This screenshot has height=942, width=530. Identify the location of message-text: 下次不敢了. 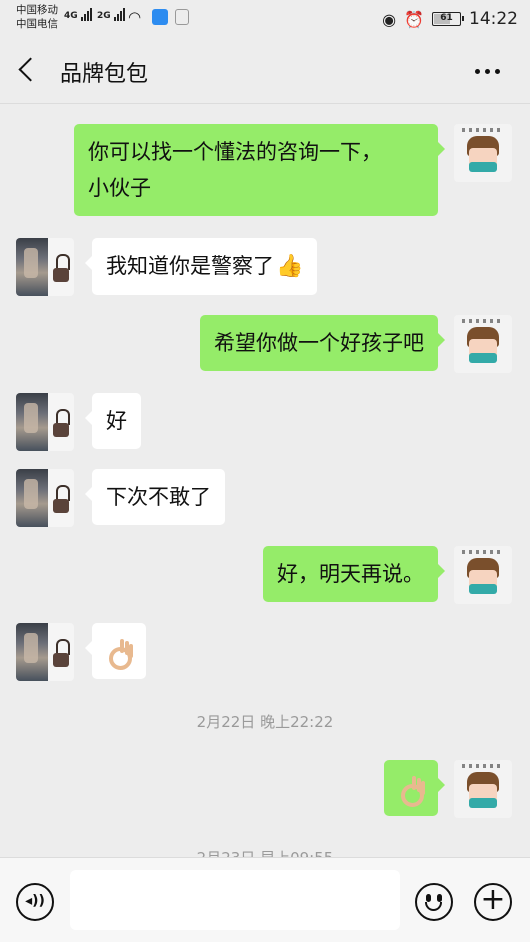
(158, 497).